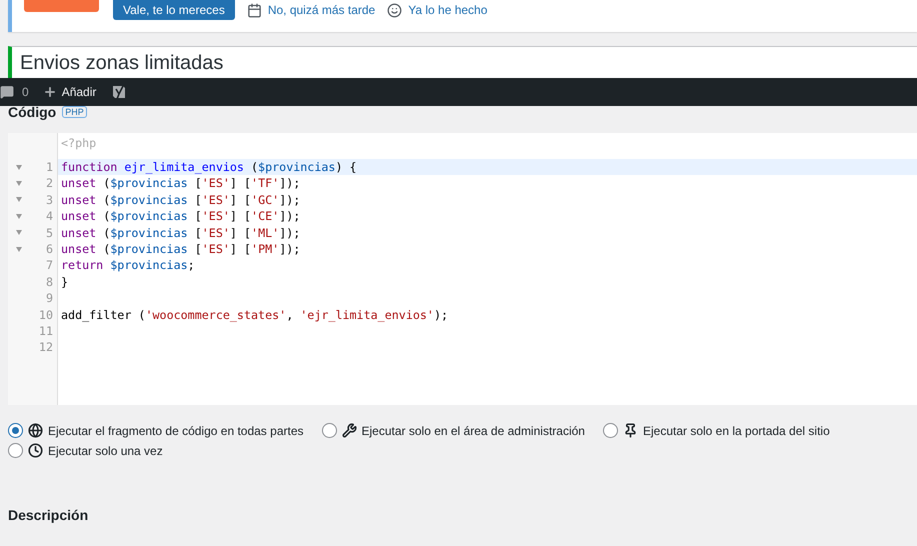 Image resolution: width=917 pixels, height=546 pixels. What do you see at coordinates (322, 10) in the screenshot?
I see `notice-link: No, quizá más tarde` at bounding box center [322, 10].